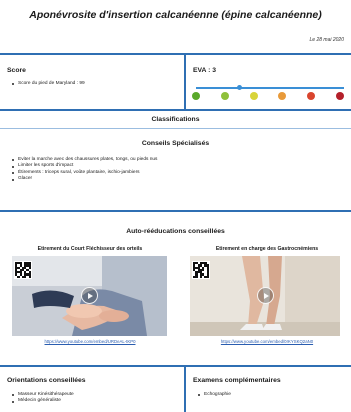 The height and width of the screenshot is (412, 351). What do you see at coordinates (205, 70) in the screenshot?
I see `eva-heading: EVA : 3` at bounding box center [205, 70].